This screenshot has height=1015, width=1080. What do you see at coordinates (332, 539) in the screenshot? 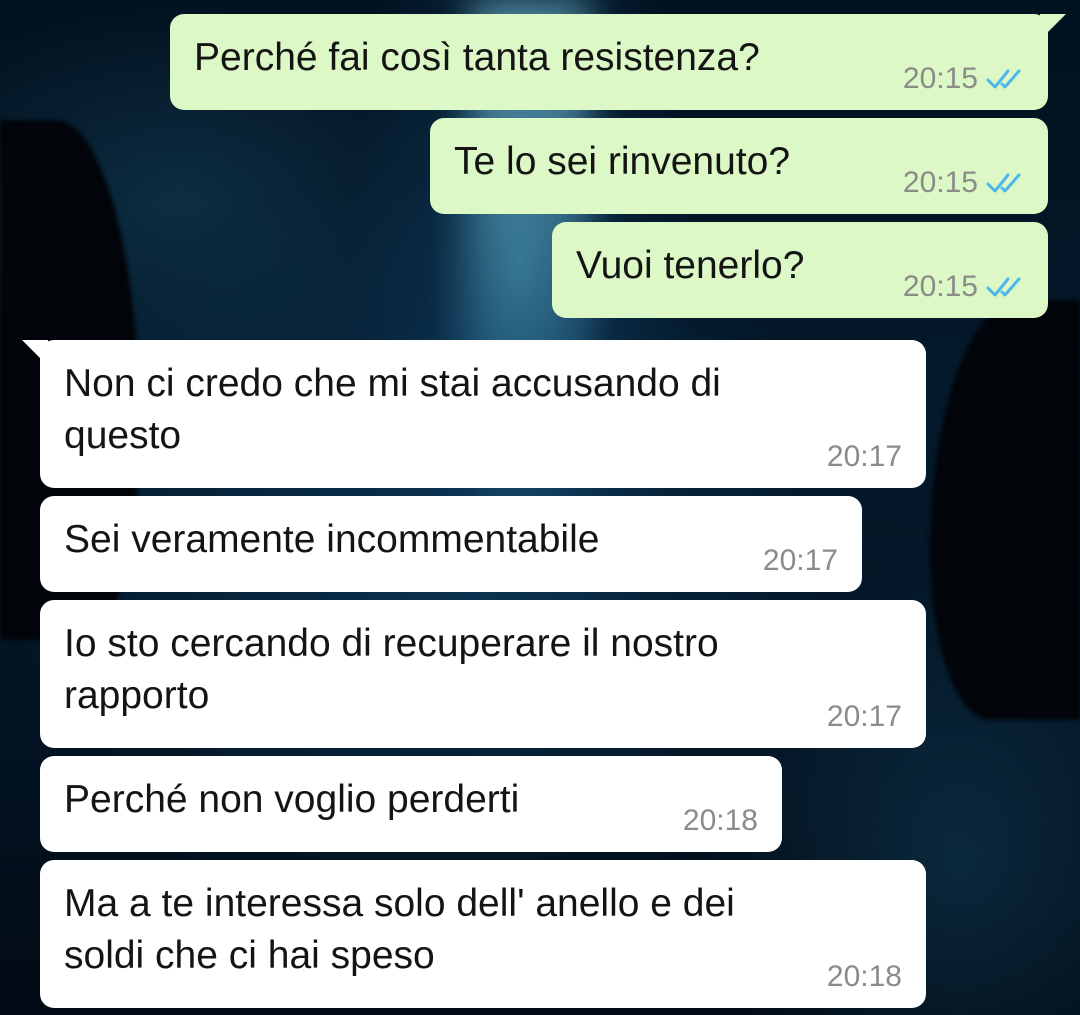
I see `message-text: Sei veramente incommentabile` at bounding box center [332, 539].